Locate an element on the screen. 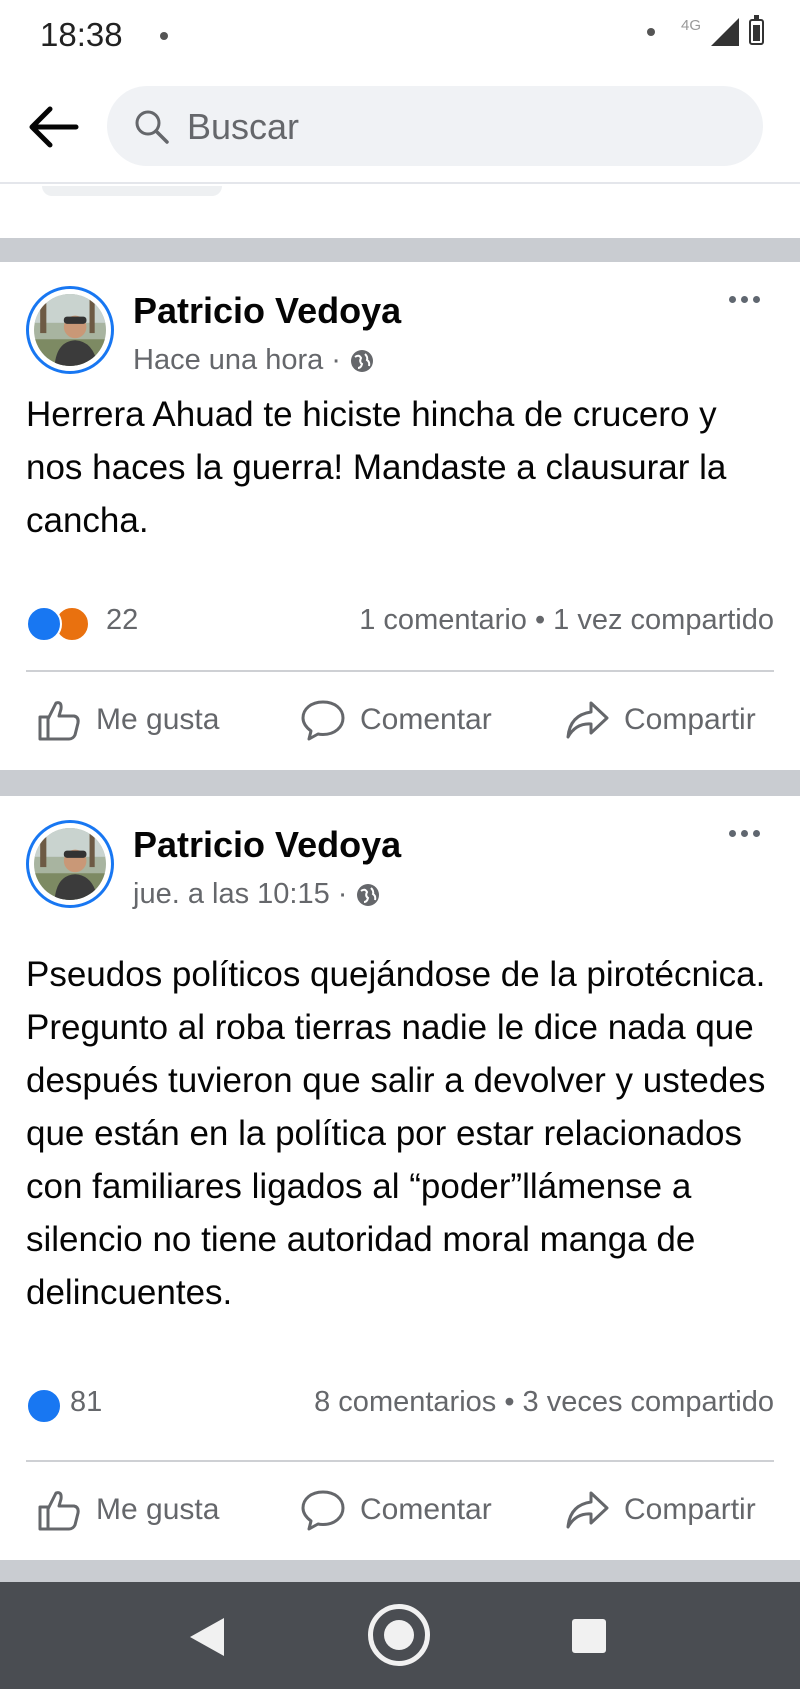  reaction-count: 22 is located at coordinates (122, 620).